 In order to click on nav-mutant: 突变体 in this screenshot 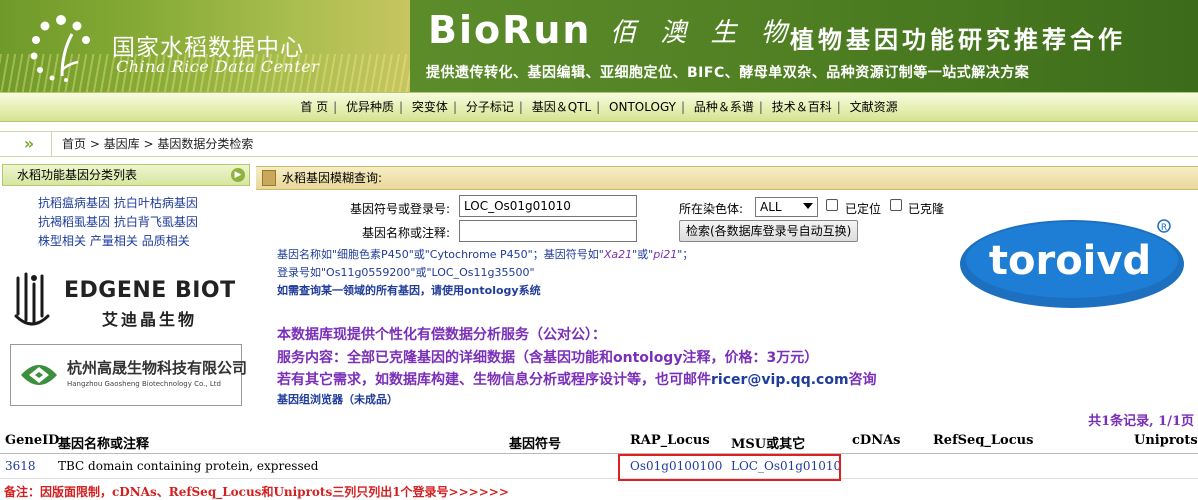, I will do `click(430, 107)`.